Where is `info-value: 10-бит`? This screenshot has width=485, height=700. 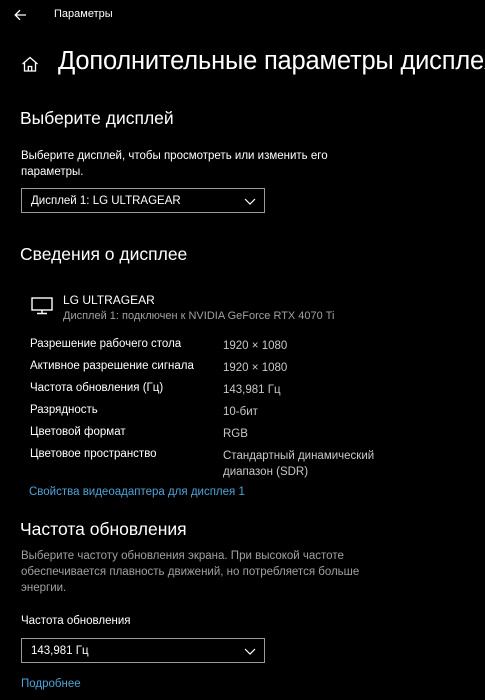 info-value: 10-бит is located at coordinates (240, 412).